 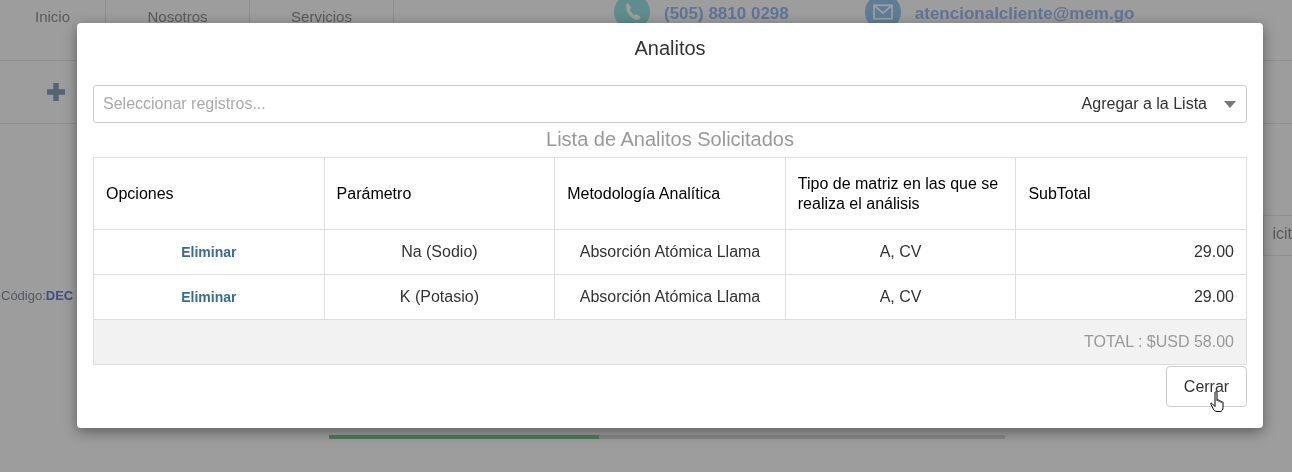 What do you see at coordinates (670, 48) in the screenshot?
I see `modal-title: Analitos` at bounding box center [670, 48].